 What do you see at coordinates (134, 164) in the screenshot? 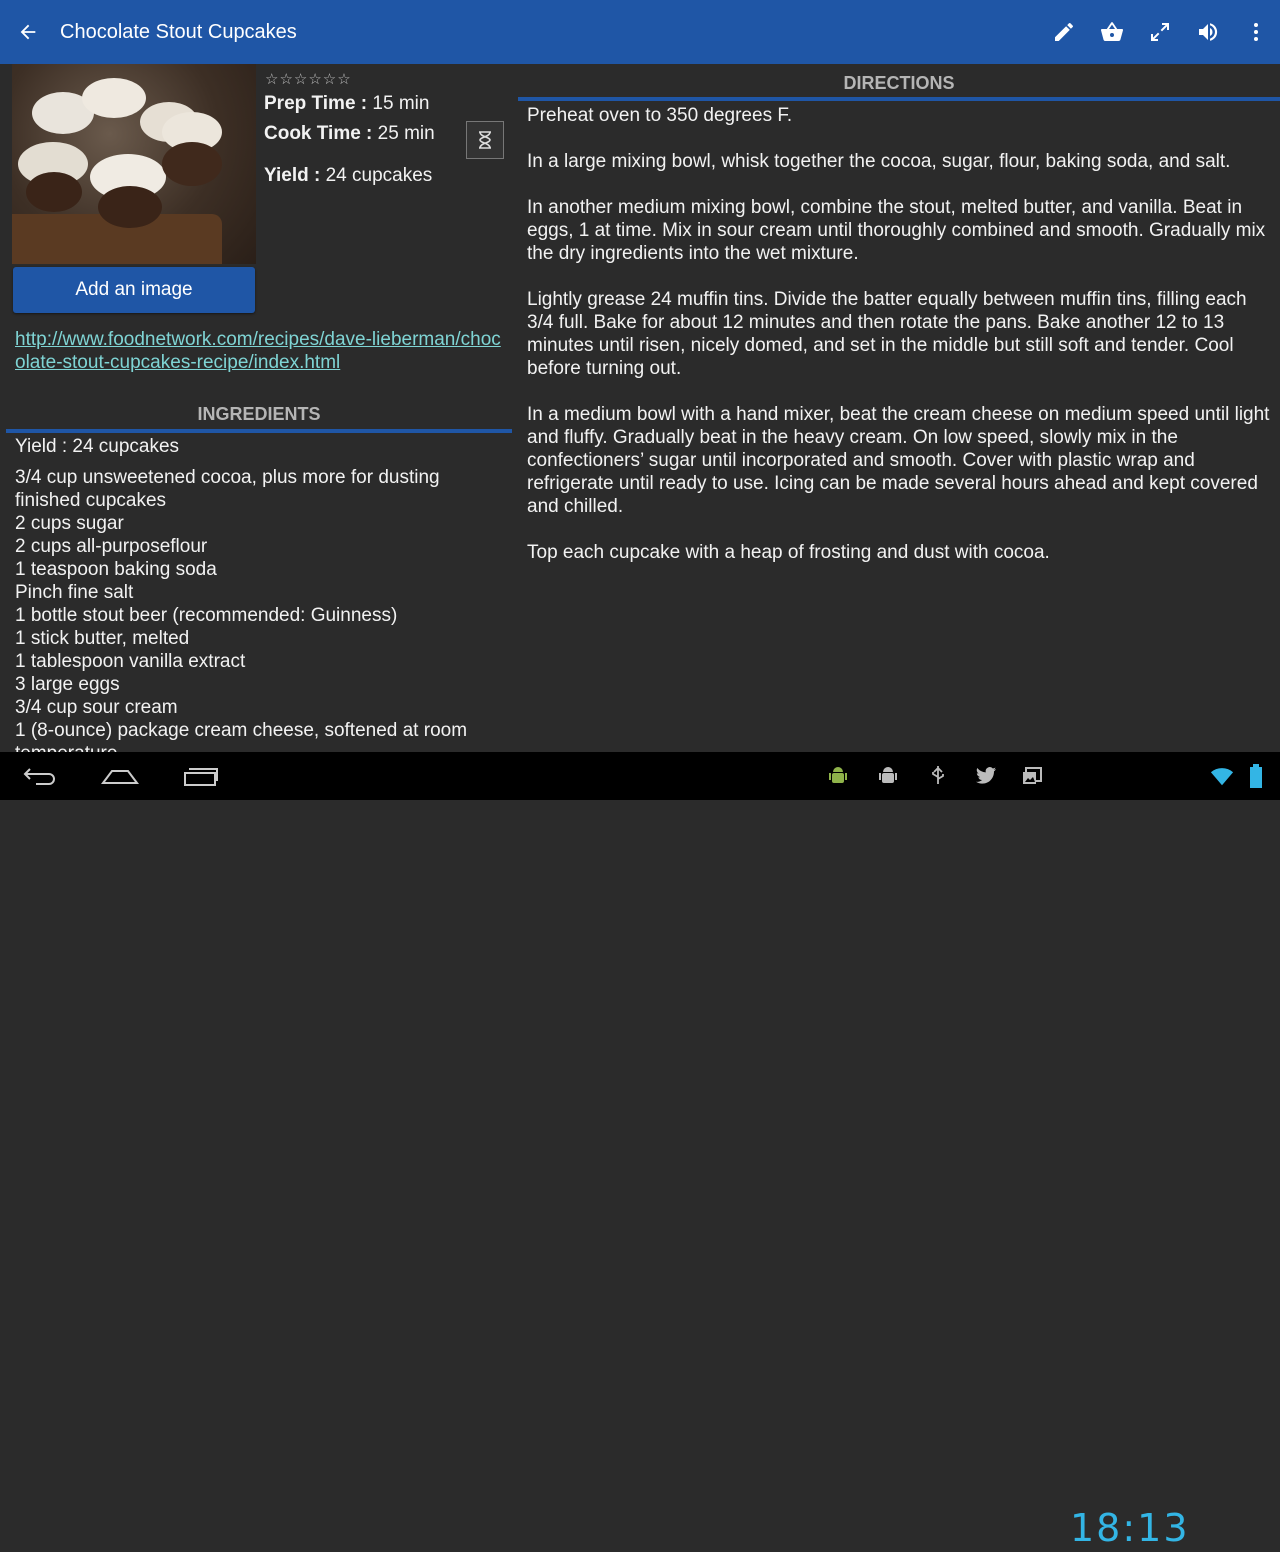
I see `recipe-photo` at bounding box center [134, 164].